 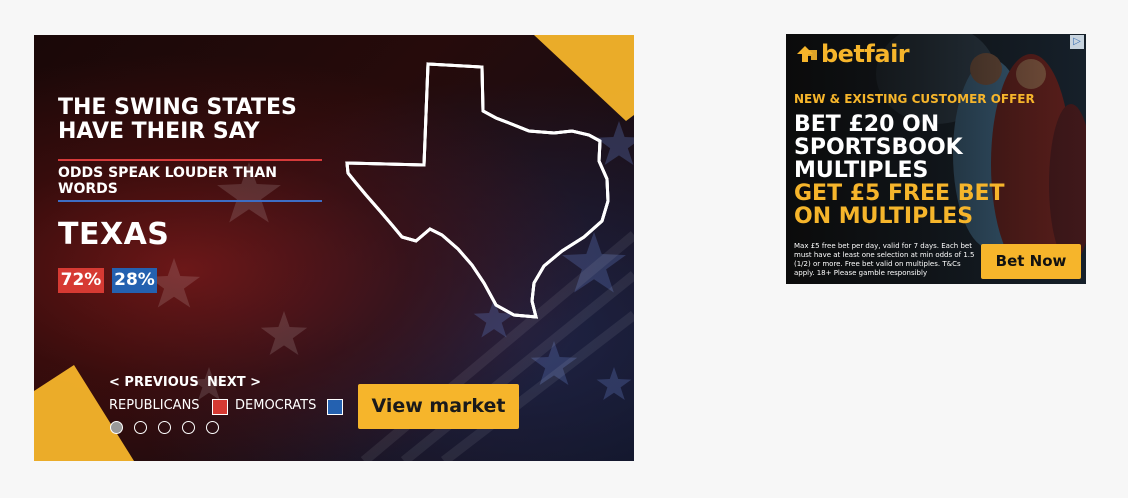 I want to click on state-name: TEXAS, so click(x=114, y=234).